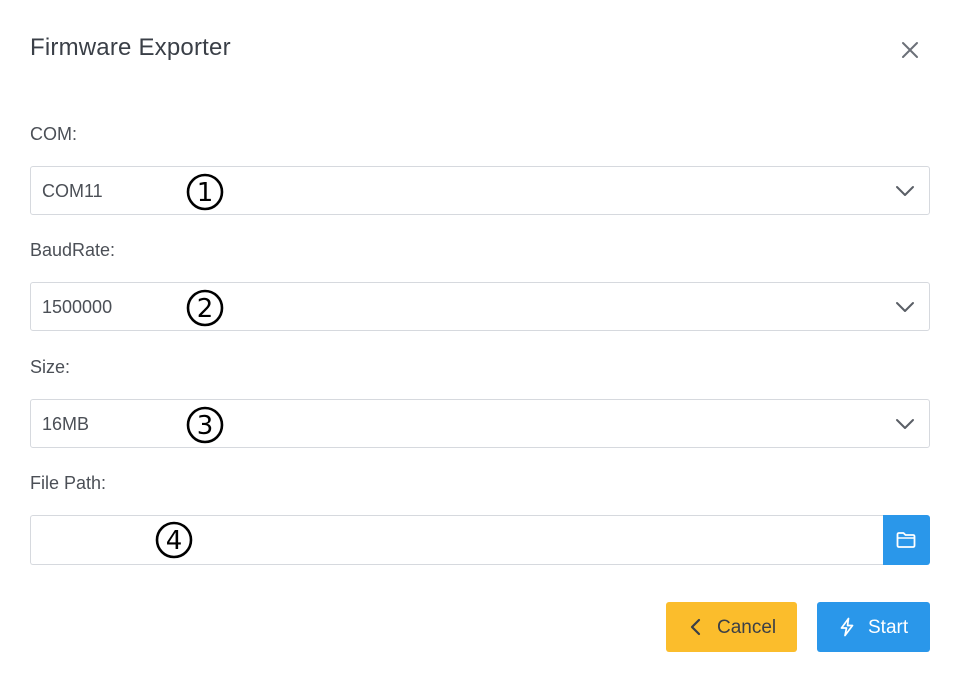 This screenshot has height=687, width=956. Describe the element at coordinates (847, 627) in the screenshot. I see `lightning-icon` at that location.